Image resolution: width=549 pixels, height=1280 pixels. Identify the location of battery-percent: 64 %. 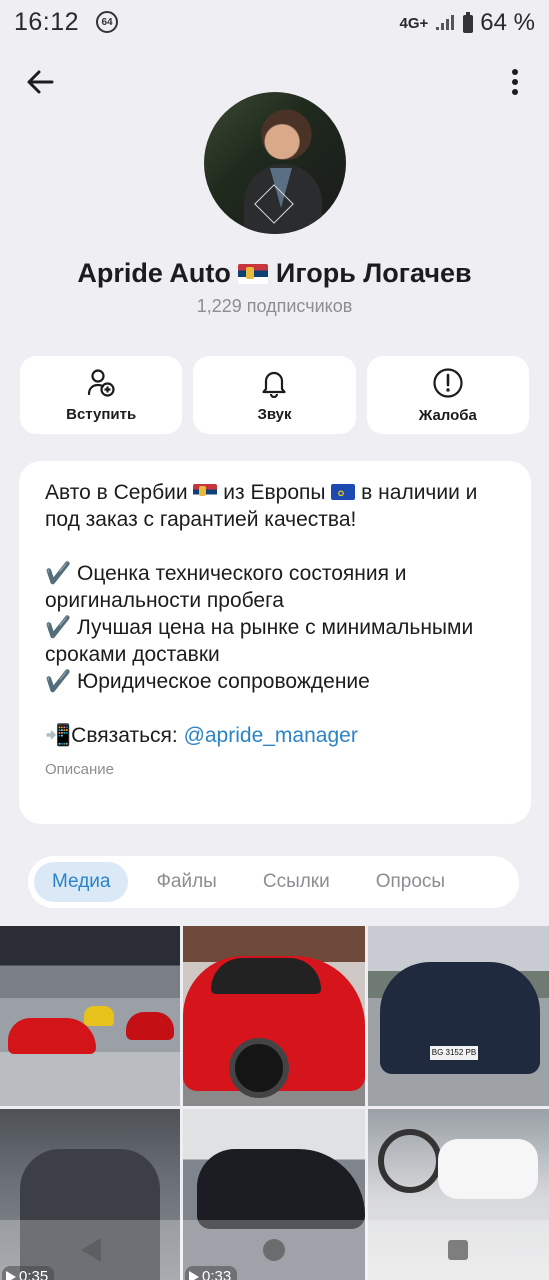
(507, 22).